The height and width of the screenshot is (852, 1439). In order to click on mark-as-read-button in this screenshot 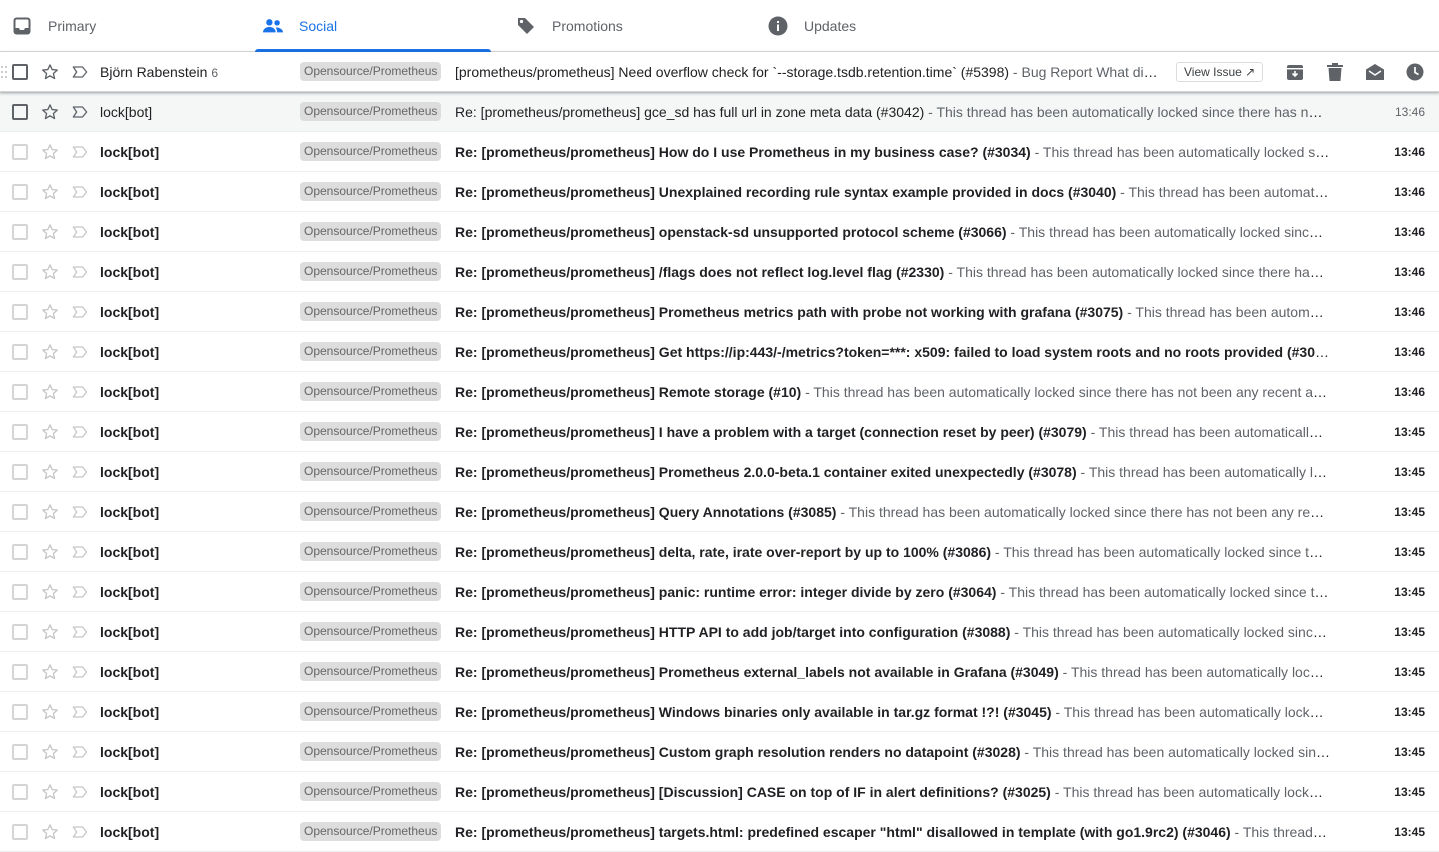, I will do `click(1375, 72)`.